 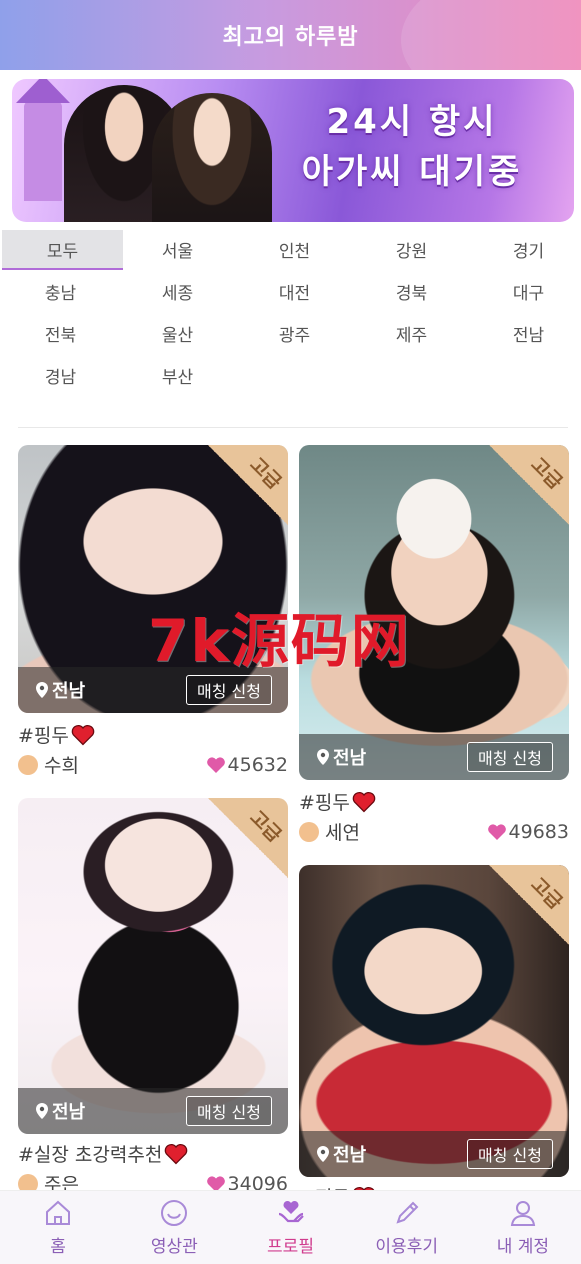 What do you see at coordinates (290, 37) in the screenshot?
I see `page-title: 최고의 하루밤` at bounding box center [290, 37].